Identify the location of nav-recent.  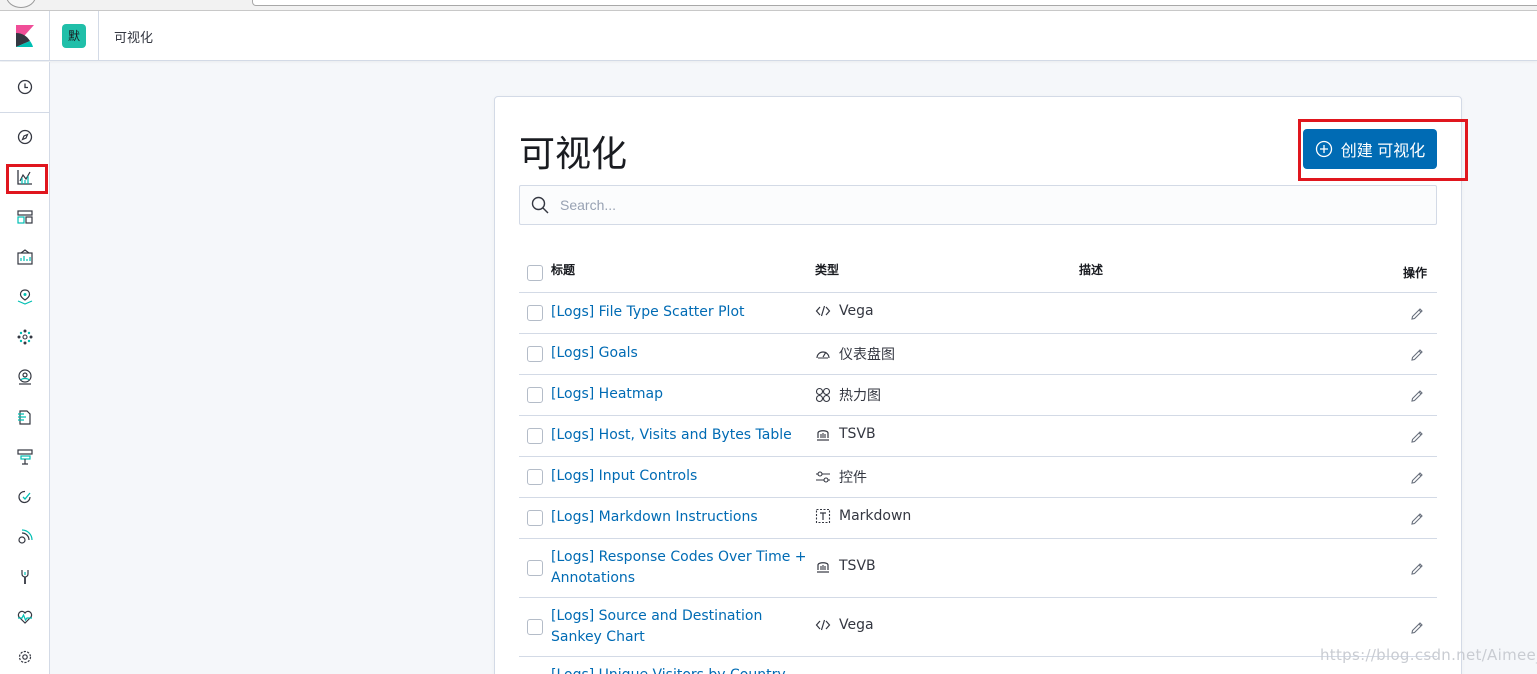
(25, 87).